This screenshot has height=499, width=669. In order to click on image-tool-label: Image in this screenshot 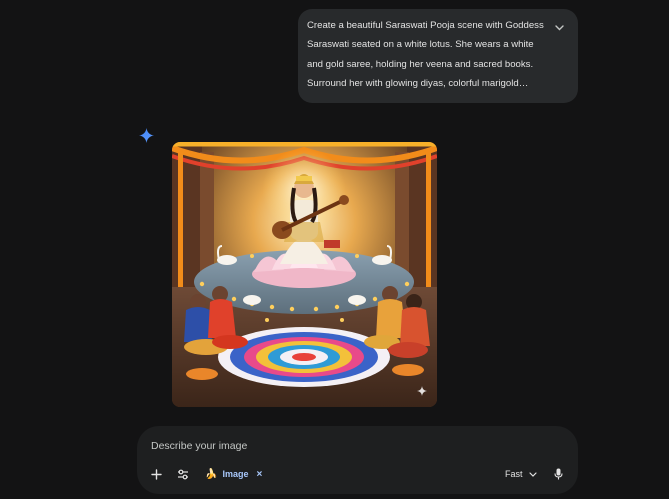, I will do `click(235, 474)`.